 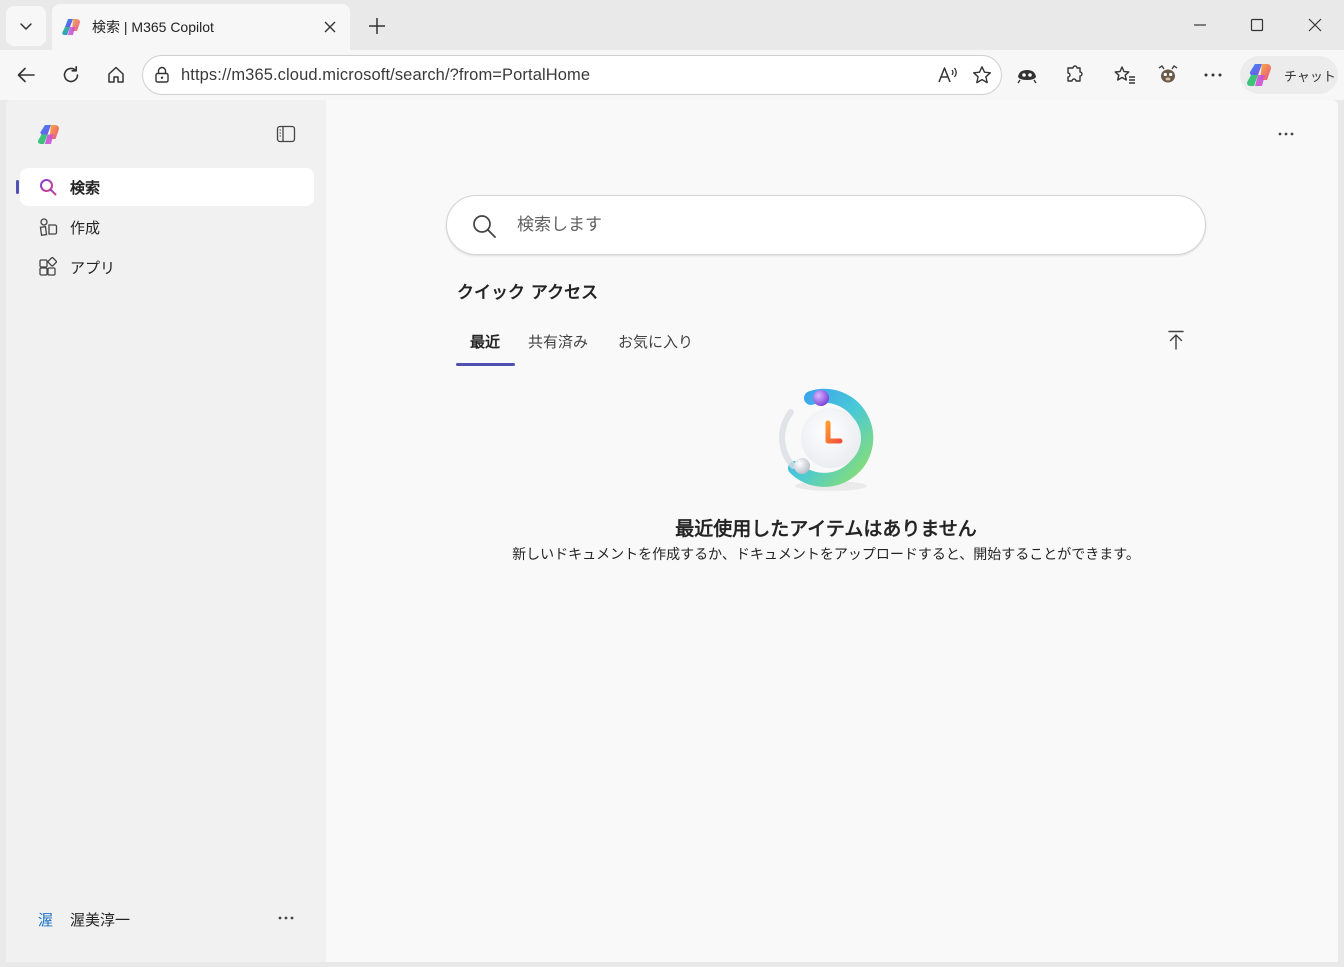 What do you see at coordinates (48, 227) in the screenshot?
I see `create-icon` at bounding box center [48, 227].